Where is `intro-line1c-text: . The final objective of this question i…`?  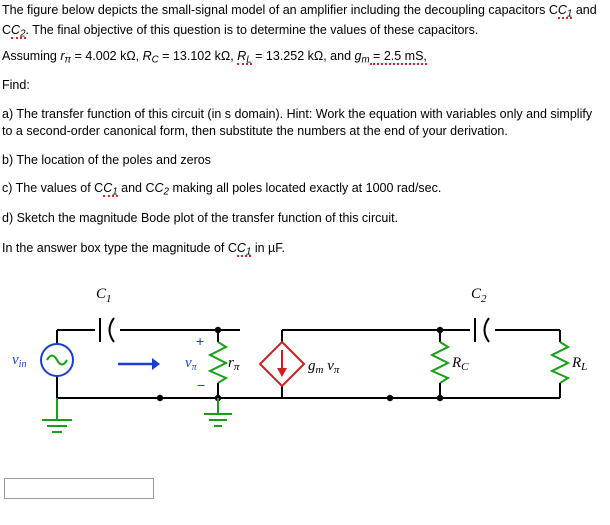
intro-line1c-text: . The final objective of this question i… is located at coordinates (252, 29).